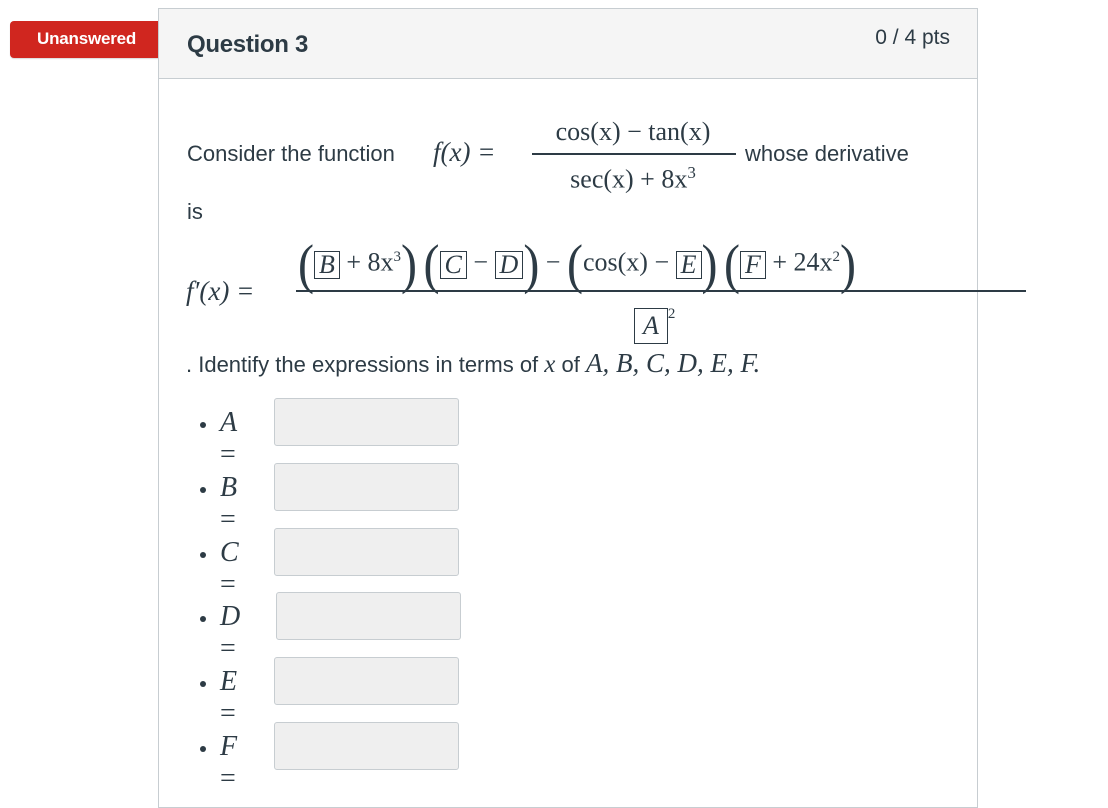 The height and width of the screenshot is (808, 1108). Describe the element at coordinates (848, 264) in the screenshot. I see `paren-close-4: )` at that location.